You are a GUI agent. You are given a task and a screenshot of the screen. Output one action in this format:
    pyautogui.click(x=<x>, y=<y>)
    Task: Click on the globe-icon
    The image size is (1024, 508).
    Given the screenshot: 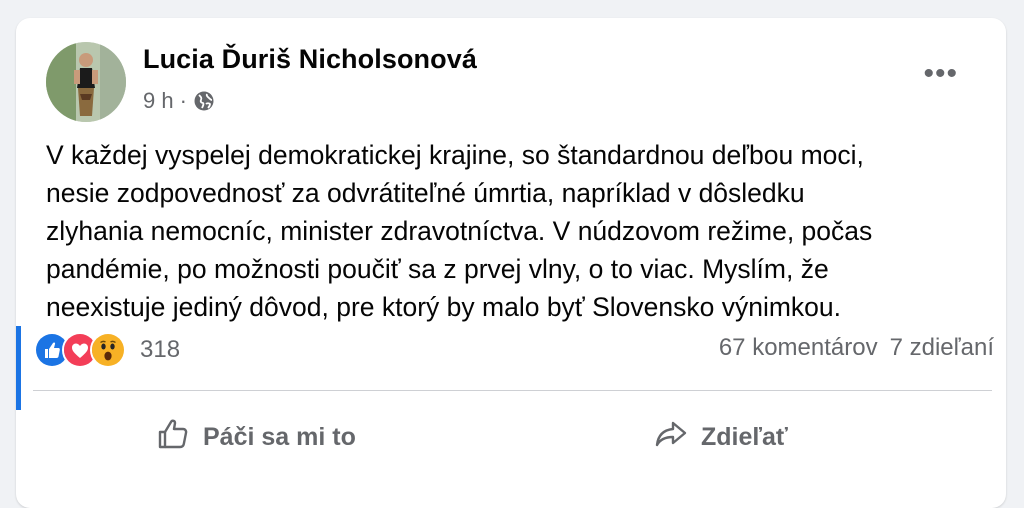 What is the action you would take?
    pyautogui.click(x=204, y=101)
    